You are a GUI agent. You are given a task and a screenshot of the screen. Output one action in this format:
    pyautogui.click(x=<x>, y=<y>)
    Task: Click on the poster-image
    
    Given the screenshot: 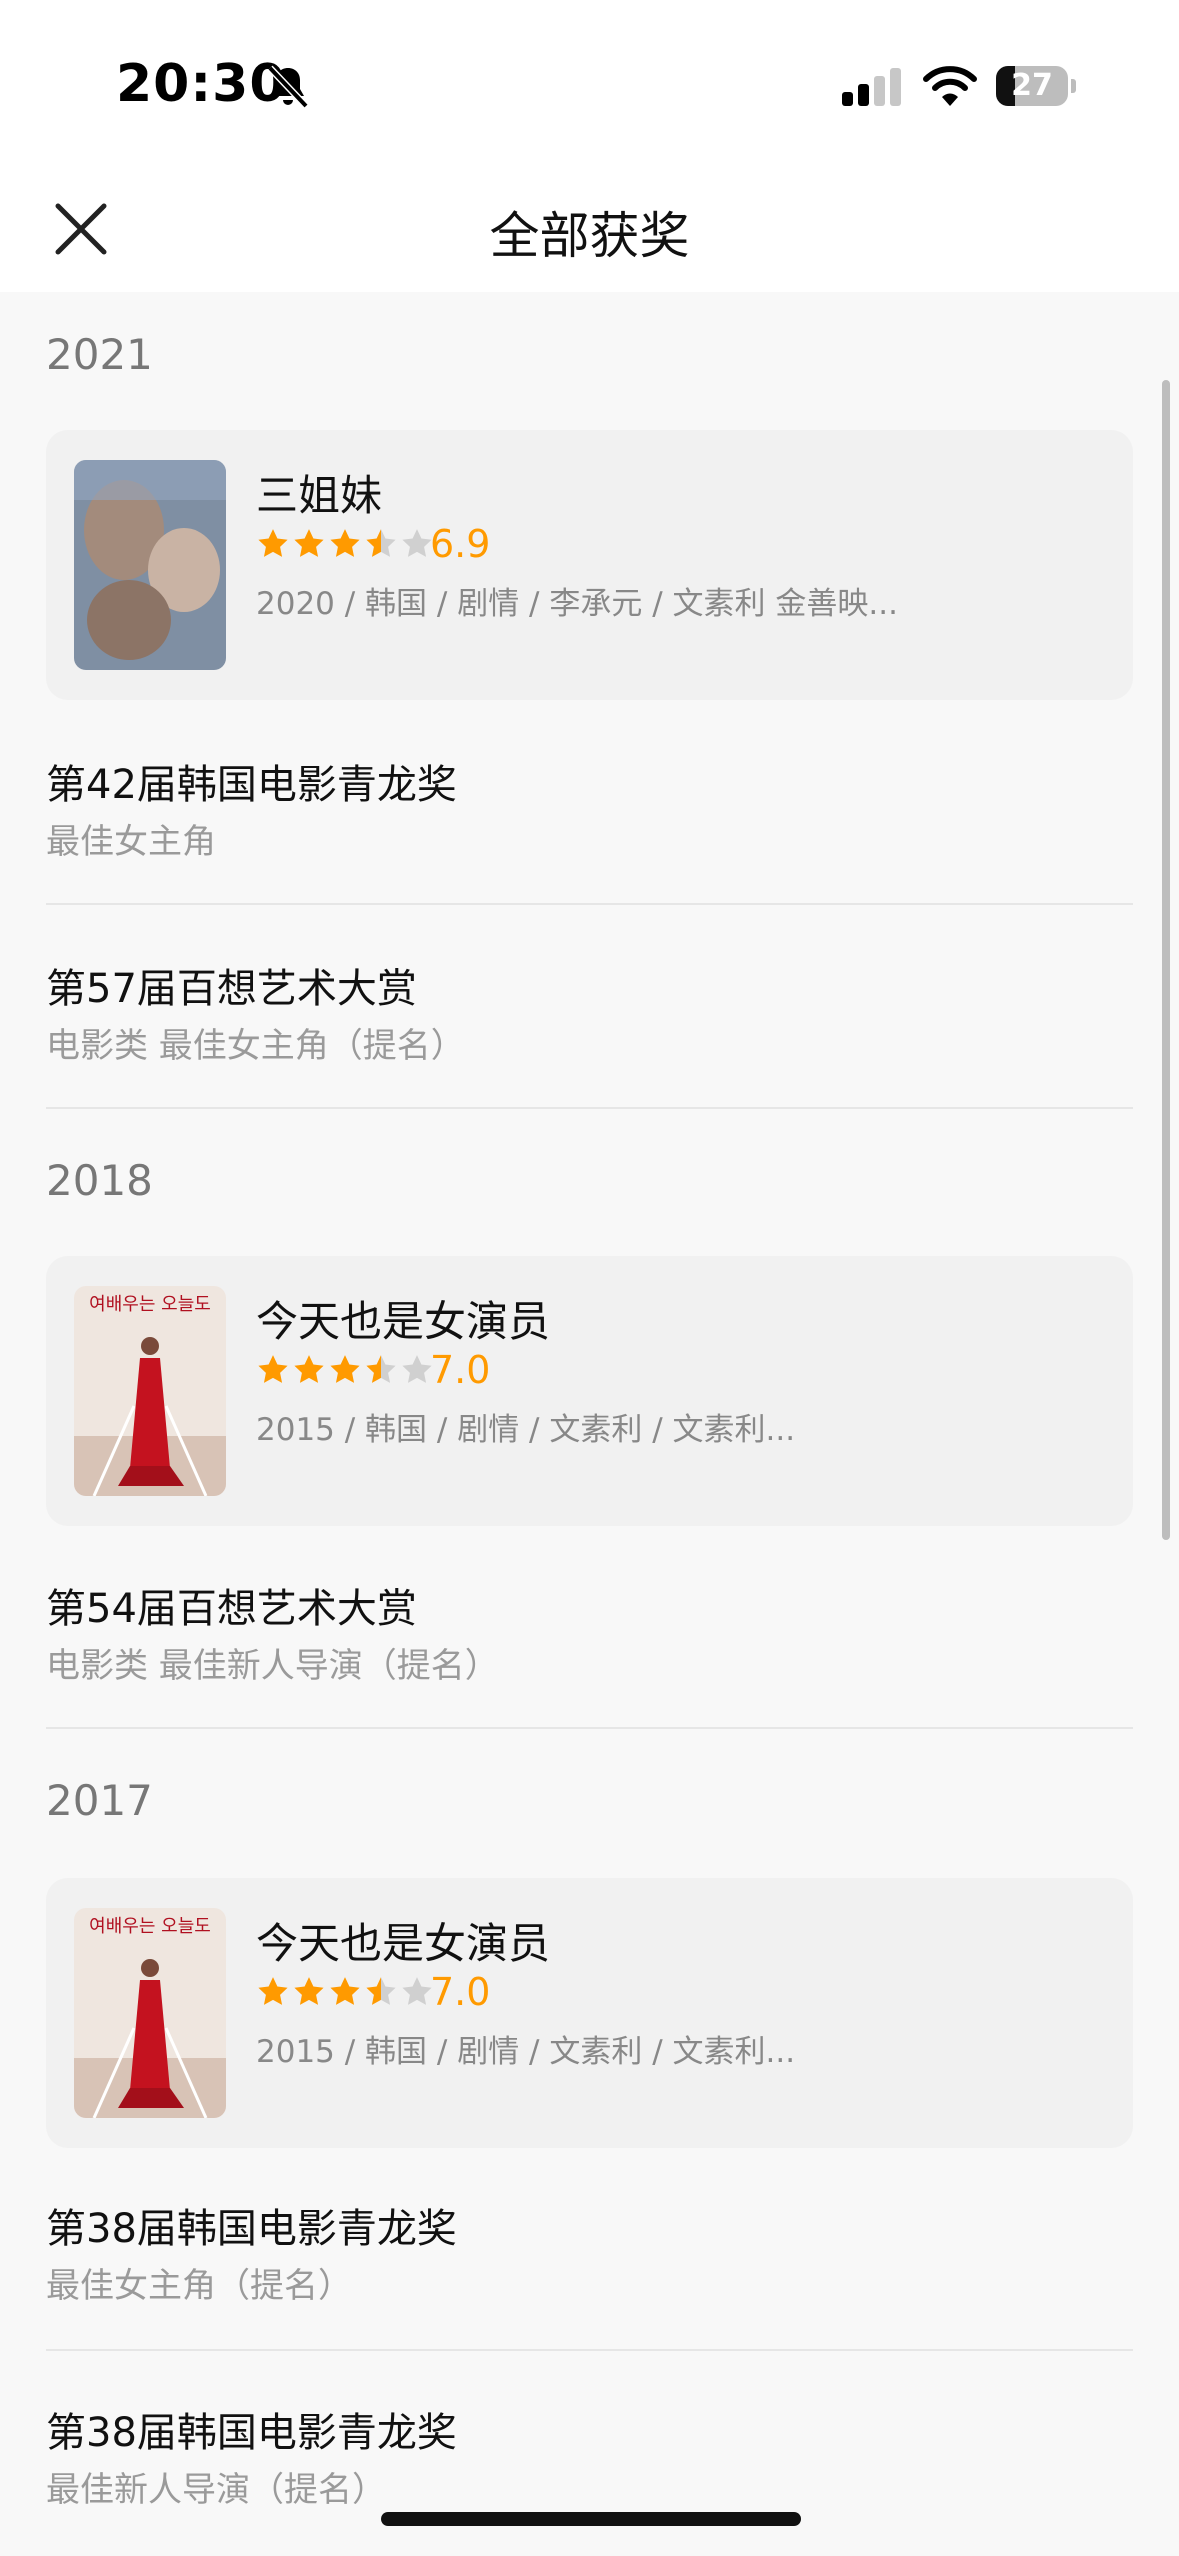 What is the action you would take?
    pyautogui.click(x=150, y=565)
    